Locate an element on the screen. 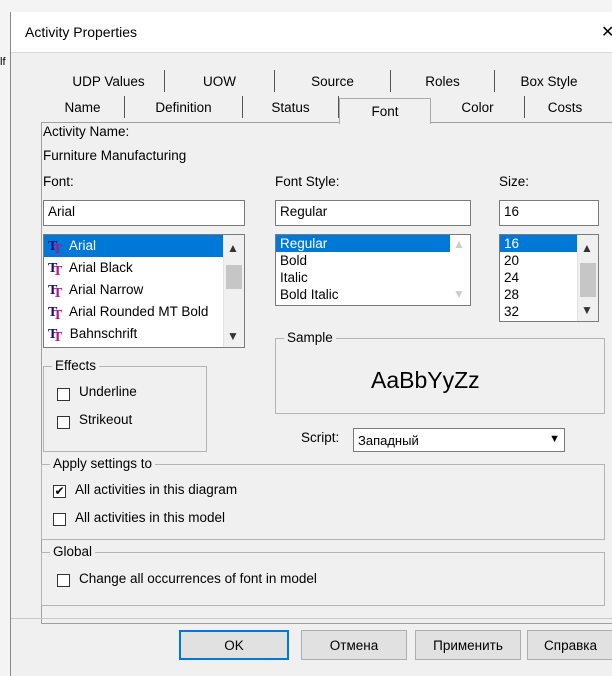 This screenshot has width=612, height=676. font-name-input: Arial is located at coordinates (144, 213).